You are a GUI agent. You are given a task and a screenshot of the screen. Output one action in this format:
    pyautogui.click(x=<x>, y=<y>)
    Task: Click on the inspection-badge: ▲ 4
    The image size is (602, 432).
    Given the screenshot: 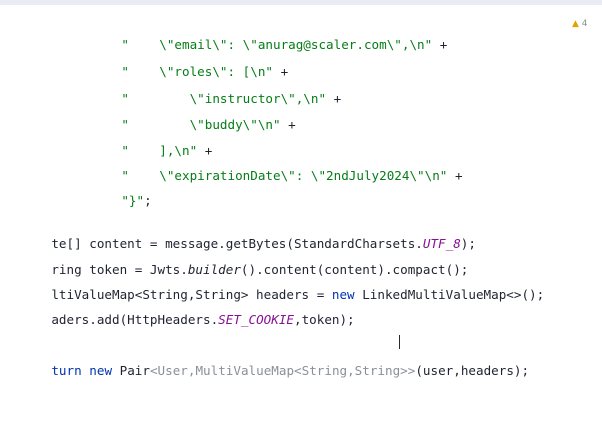 What is the action you would take?
    pyautogui.click(x=580, y=24)
    